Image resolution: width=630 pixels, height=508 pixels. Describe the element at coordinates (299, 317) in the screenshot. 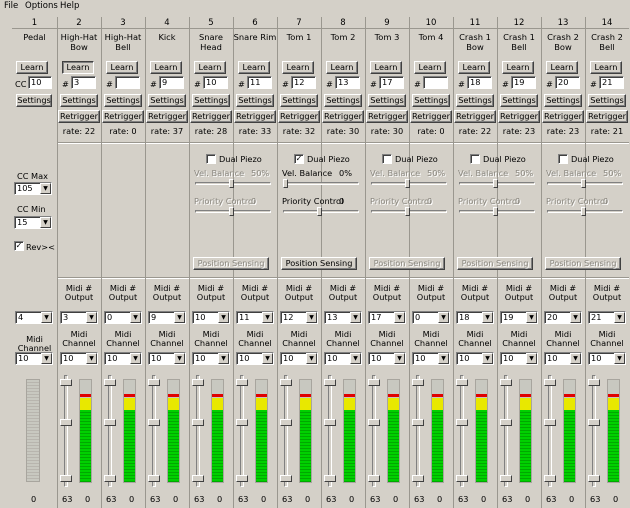

I see `midi-output-select: 12 ▼` at that location.